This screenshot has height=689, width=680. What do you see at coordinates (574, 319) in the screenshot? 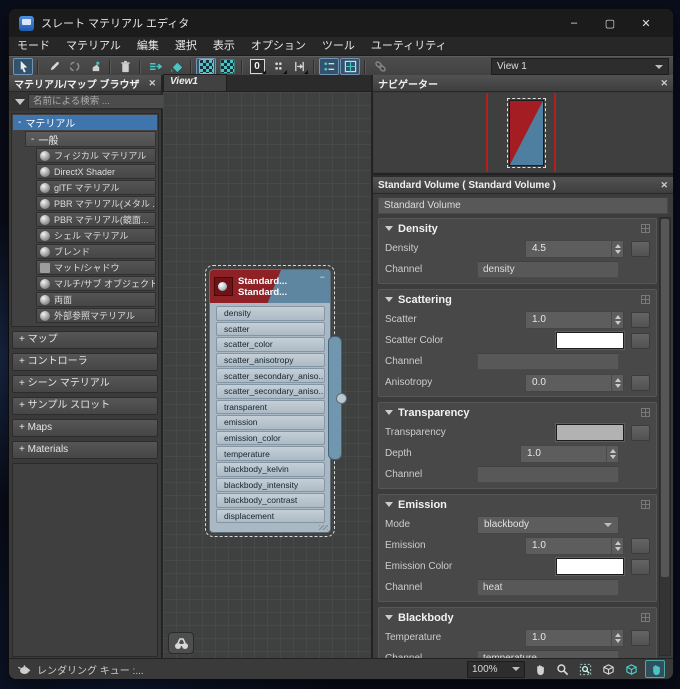
I see `scatter-spinner: 1.0` at bounding box center [574, 319].